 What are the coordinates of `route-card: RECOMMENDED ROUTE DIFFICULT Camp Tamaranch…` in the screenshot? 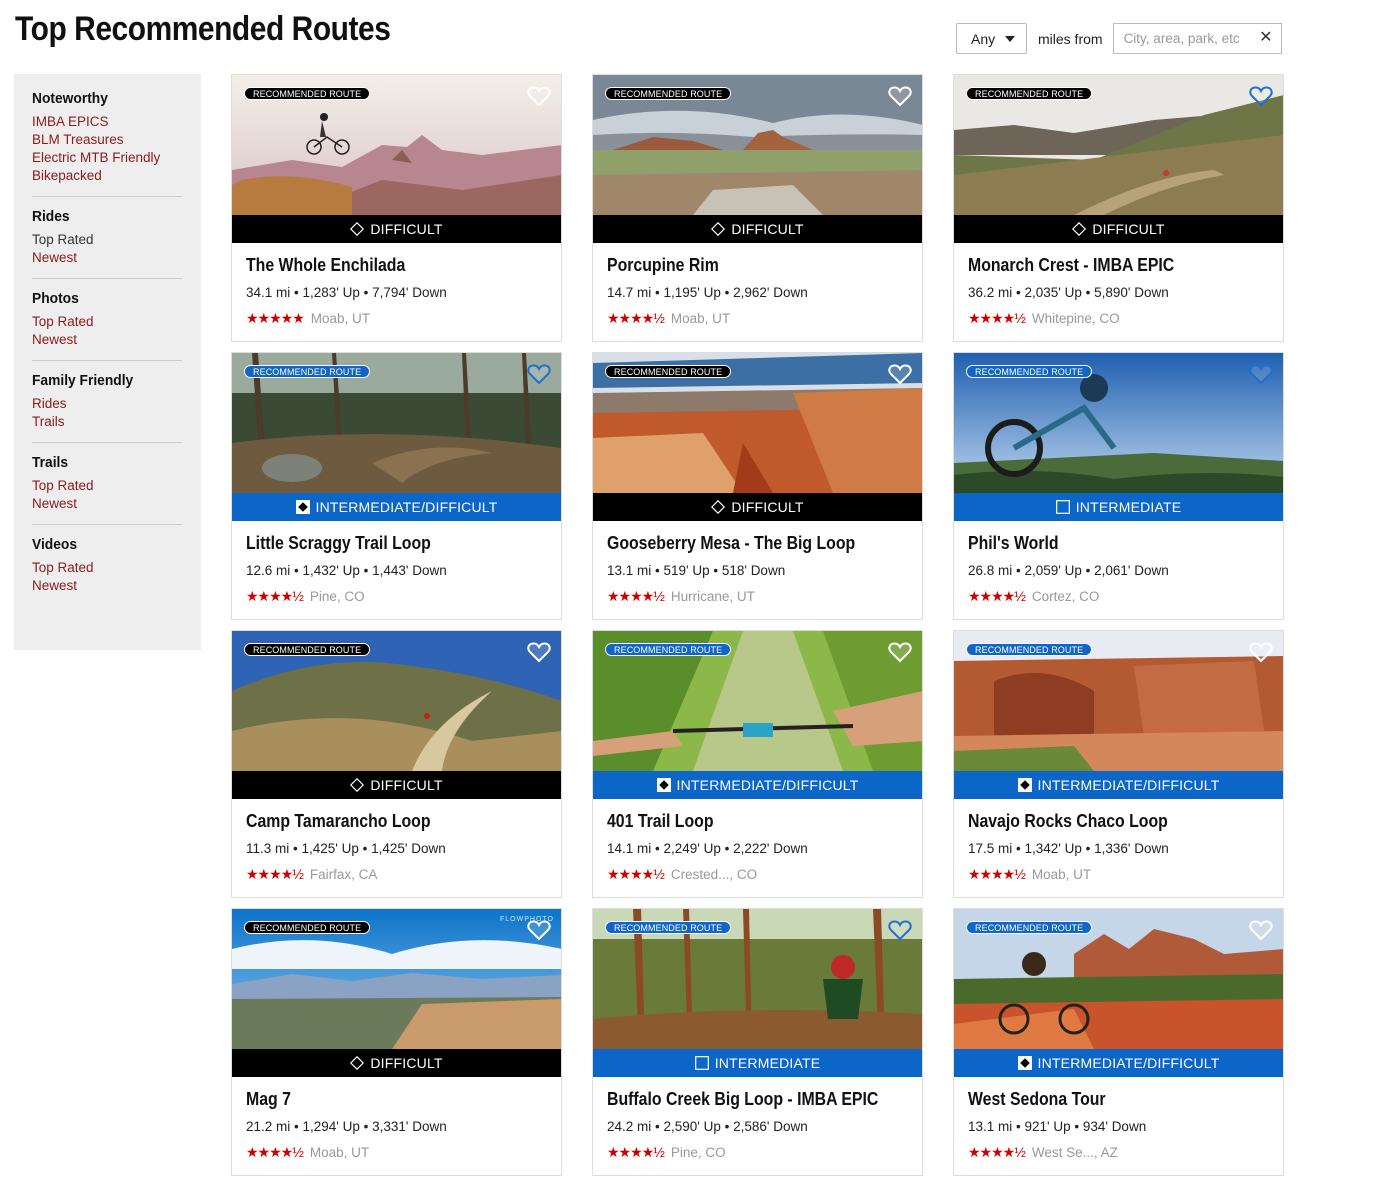 It's located at (396, 764).